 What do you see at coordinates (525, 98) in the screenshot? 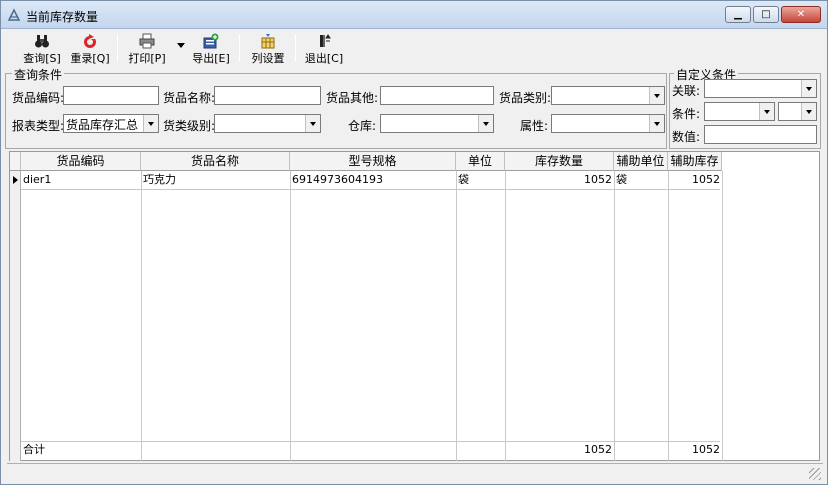
I see `item-category-label: 货品类别:` at bounding box center [525, 98].